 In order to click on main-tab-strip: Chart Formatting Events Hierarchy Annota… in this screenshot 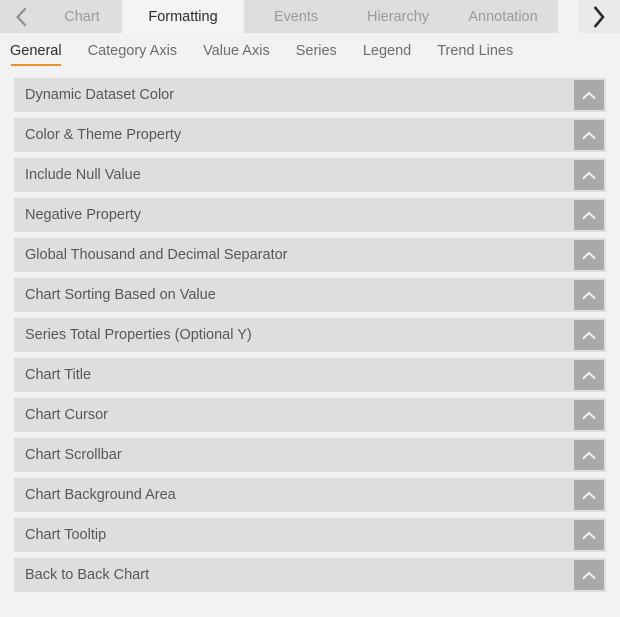, I will do `click(310, 16)`.